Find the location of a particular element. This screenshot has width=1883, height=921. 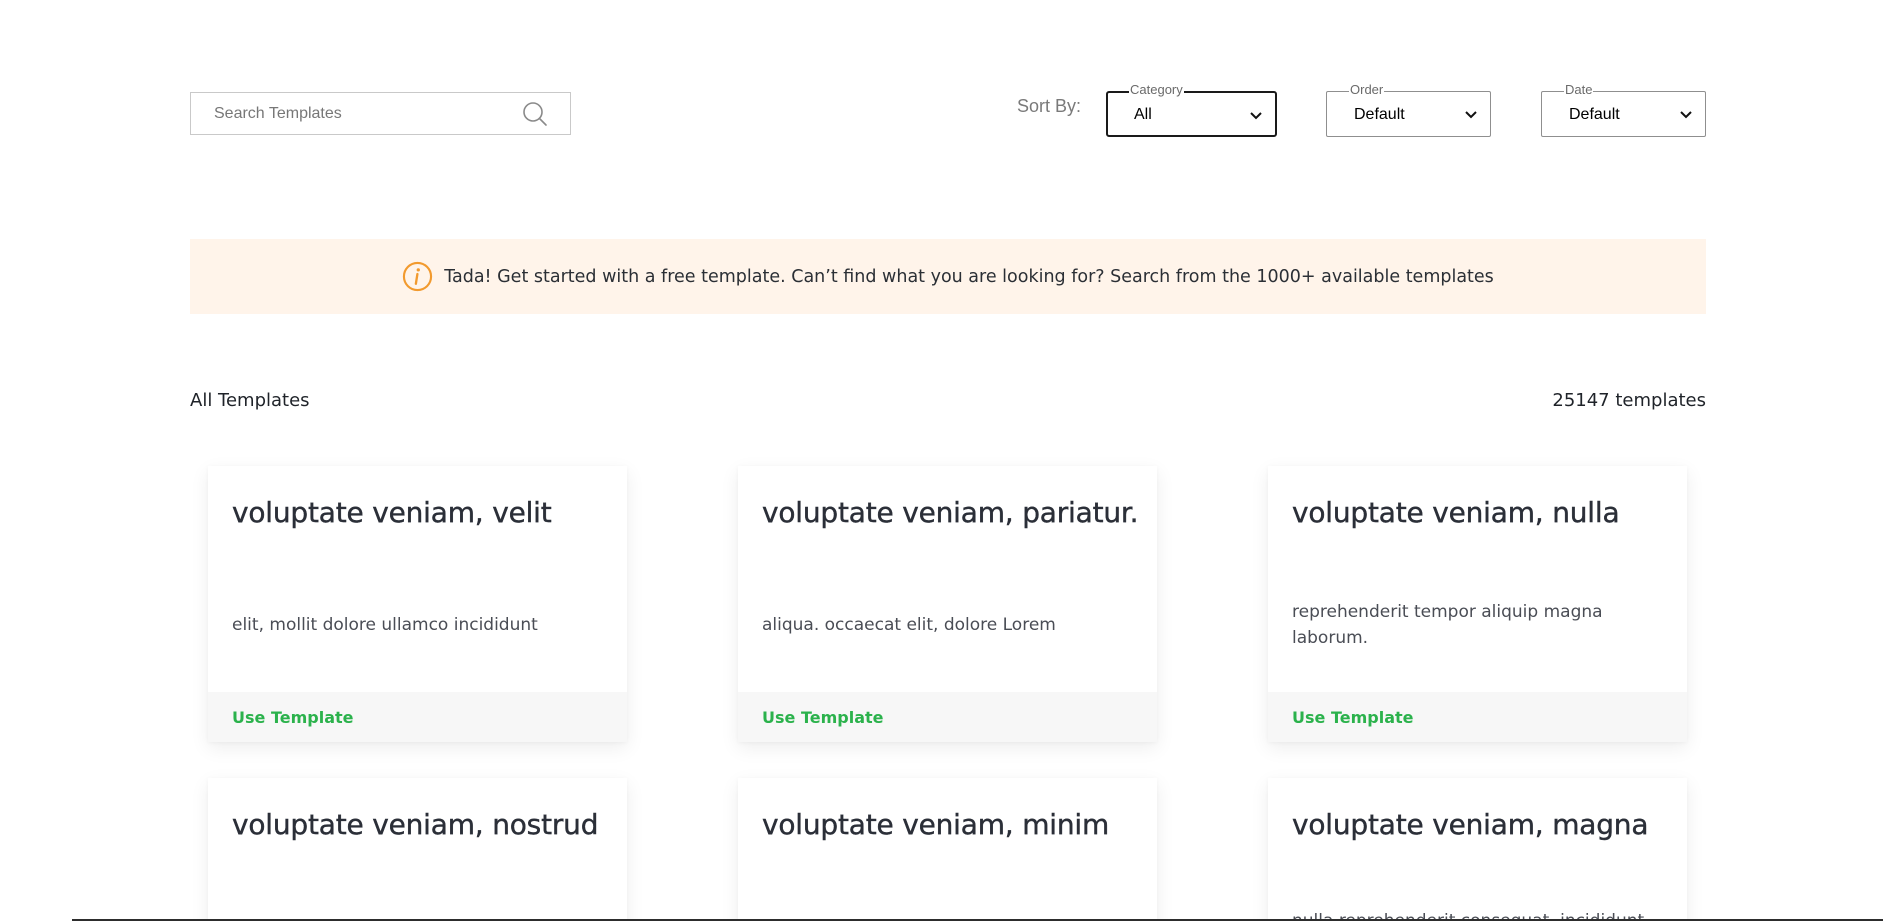

search-box is located at coordinates (380, 113).